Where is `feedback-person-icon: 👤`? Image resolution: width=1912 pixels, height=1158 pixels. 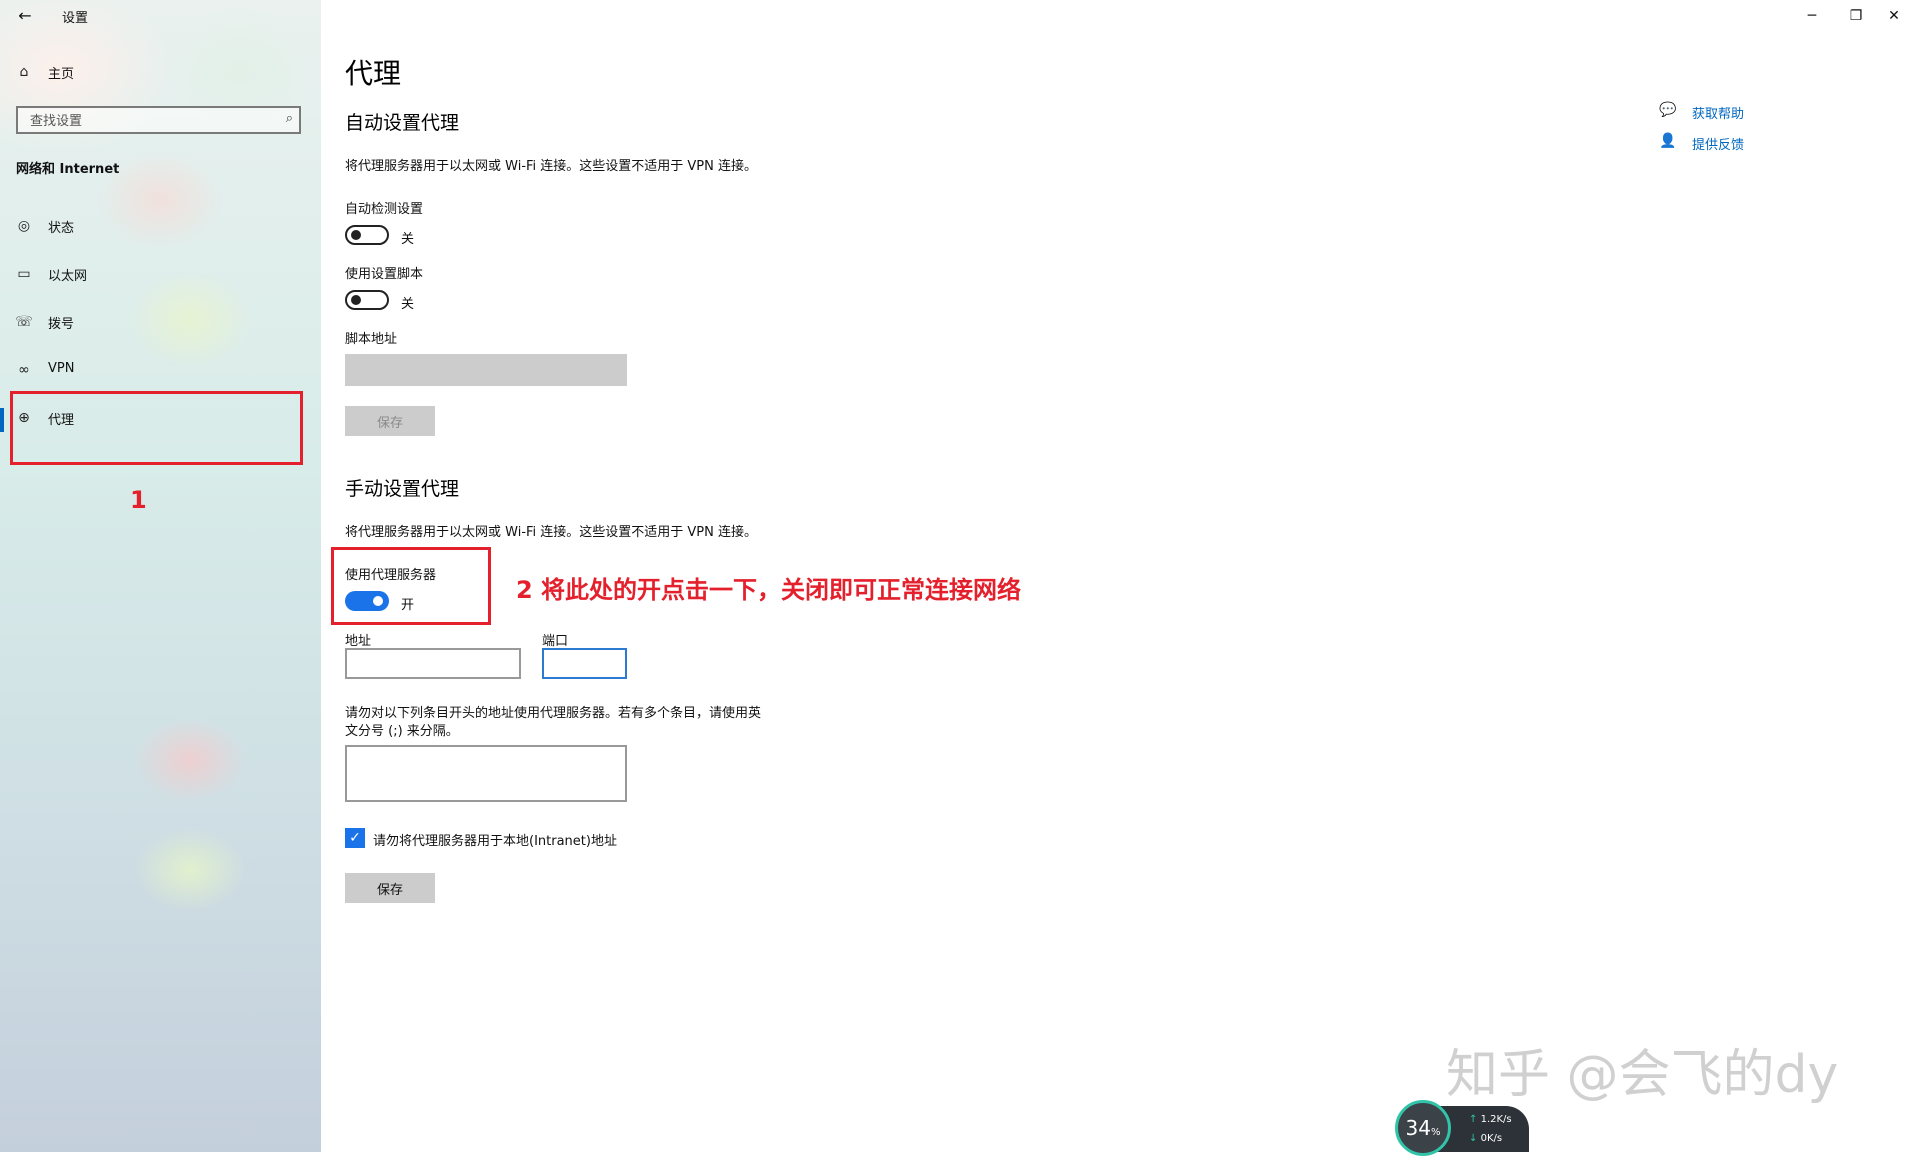
feedback-person-icon: 👤 is located at coordinates (1668, 141).